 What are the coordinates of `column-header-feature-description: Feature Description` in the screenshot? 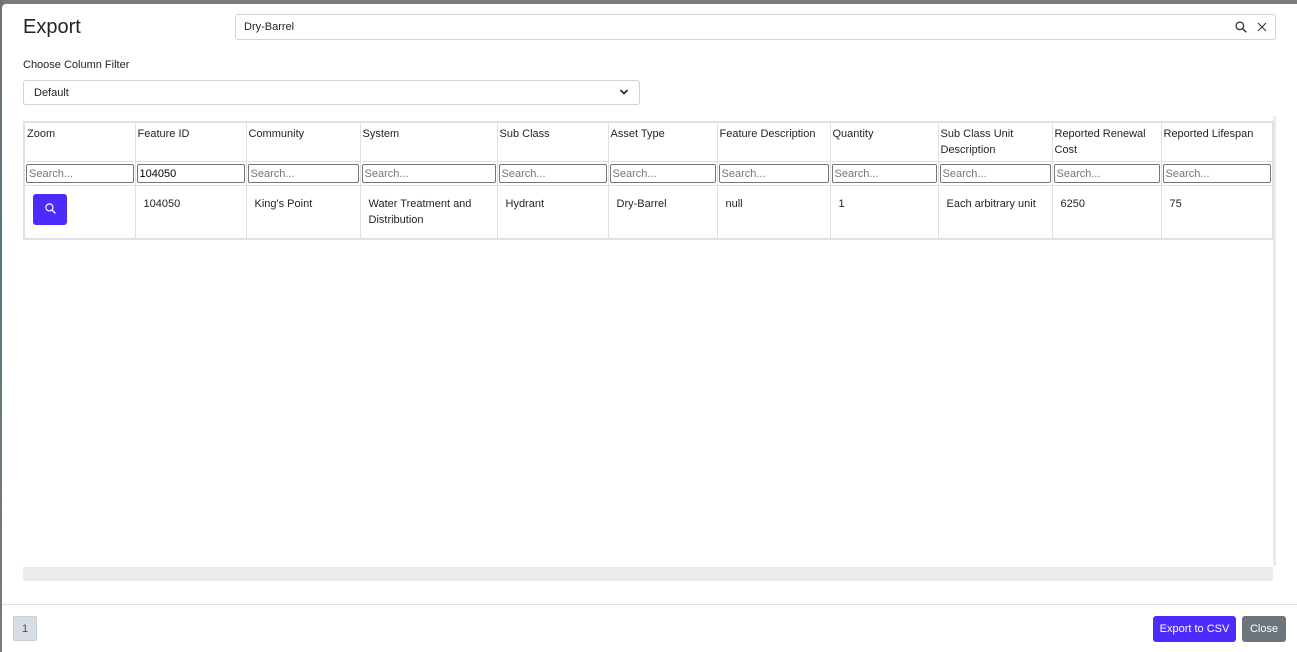 It's located at (773, 141).